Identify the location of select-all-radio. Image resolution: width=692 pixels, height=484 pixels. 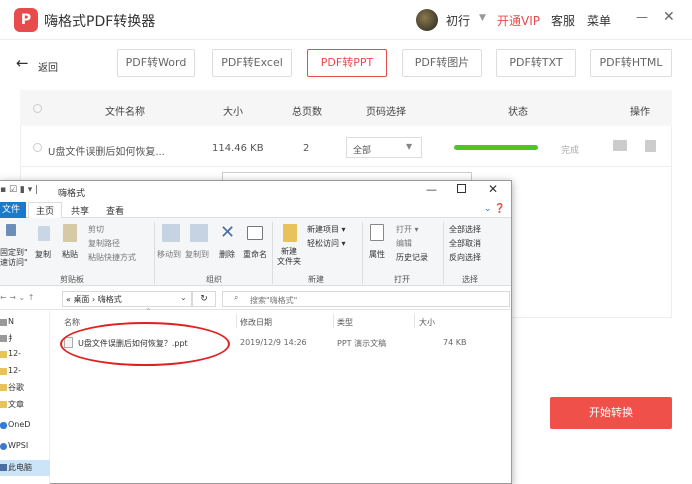
(37, 108).